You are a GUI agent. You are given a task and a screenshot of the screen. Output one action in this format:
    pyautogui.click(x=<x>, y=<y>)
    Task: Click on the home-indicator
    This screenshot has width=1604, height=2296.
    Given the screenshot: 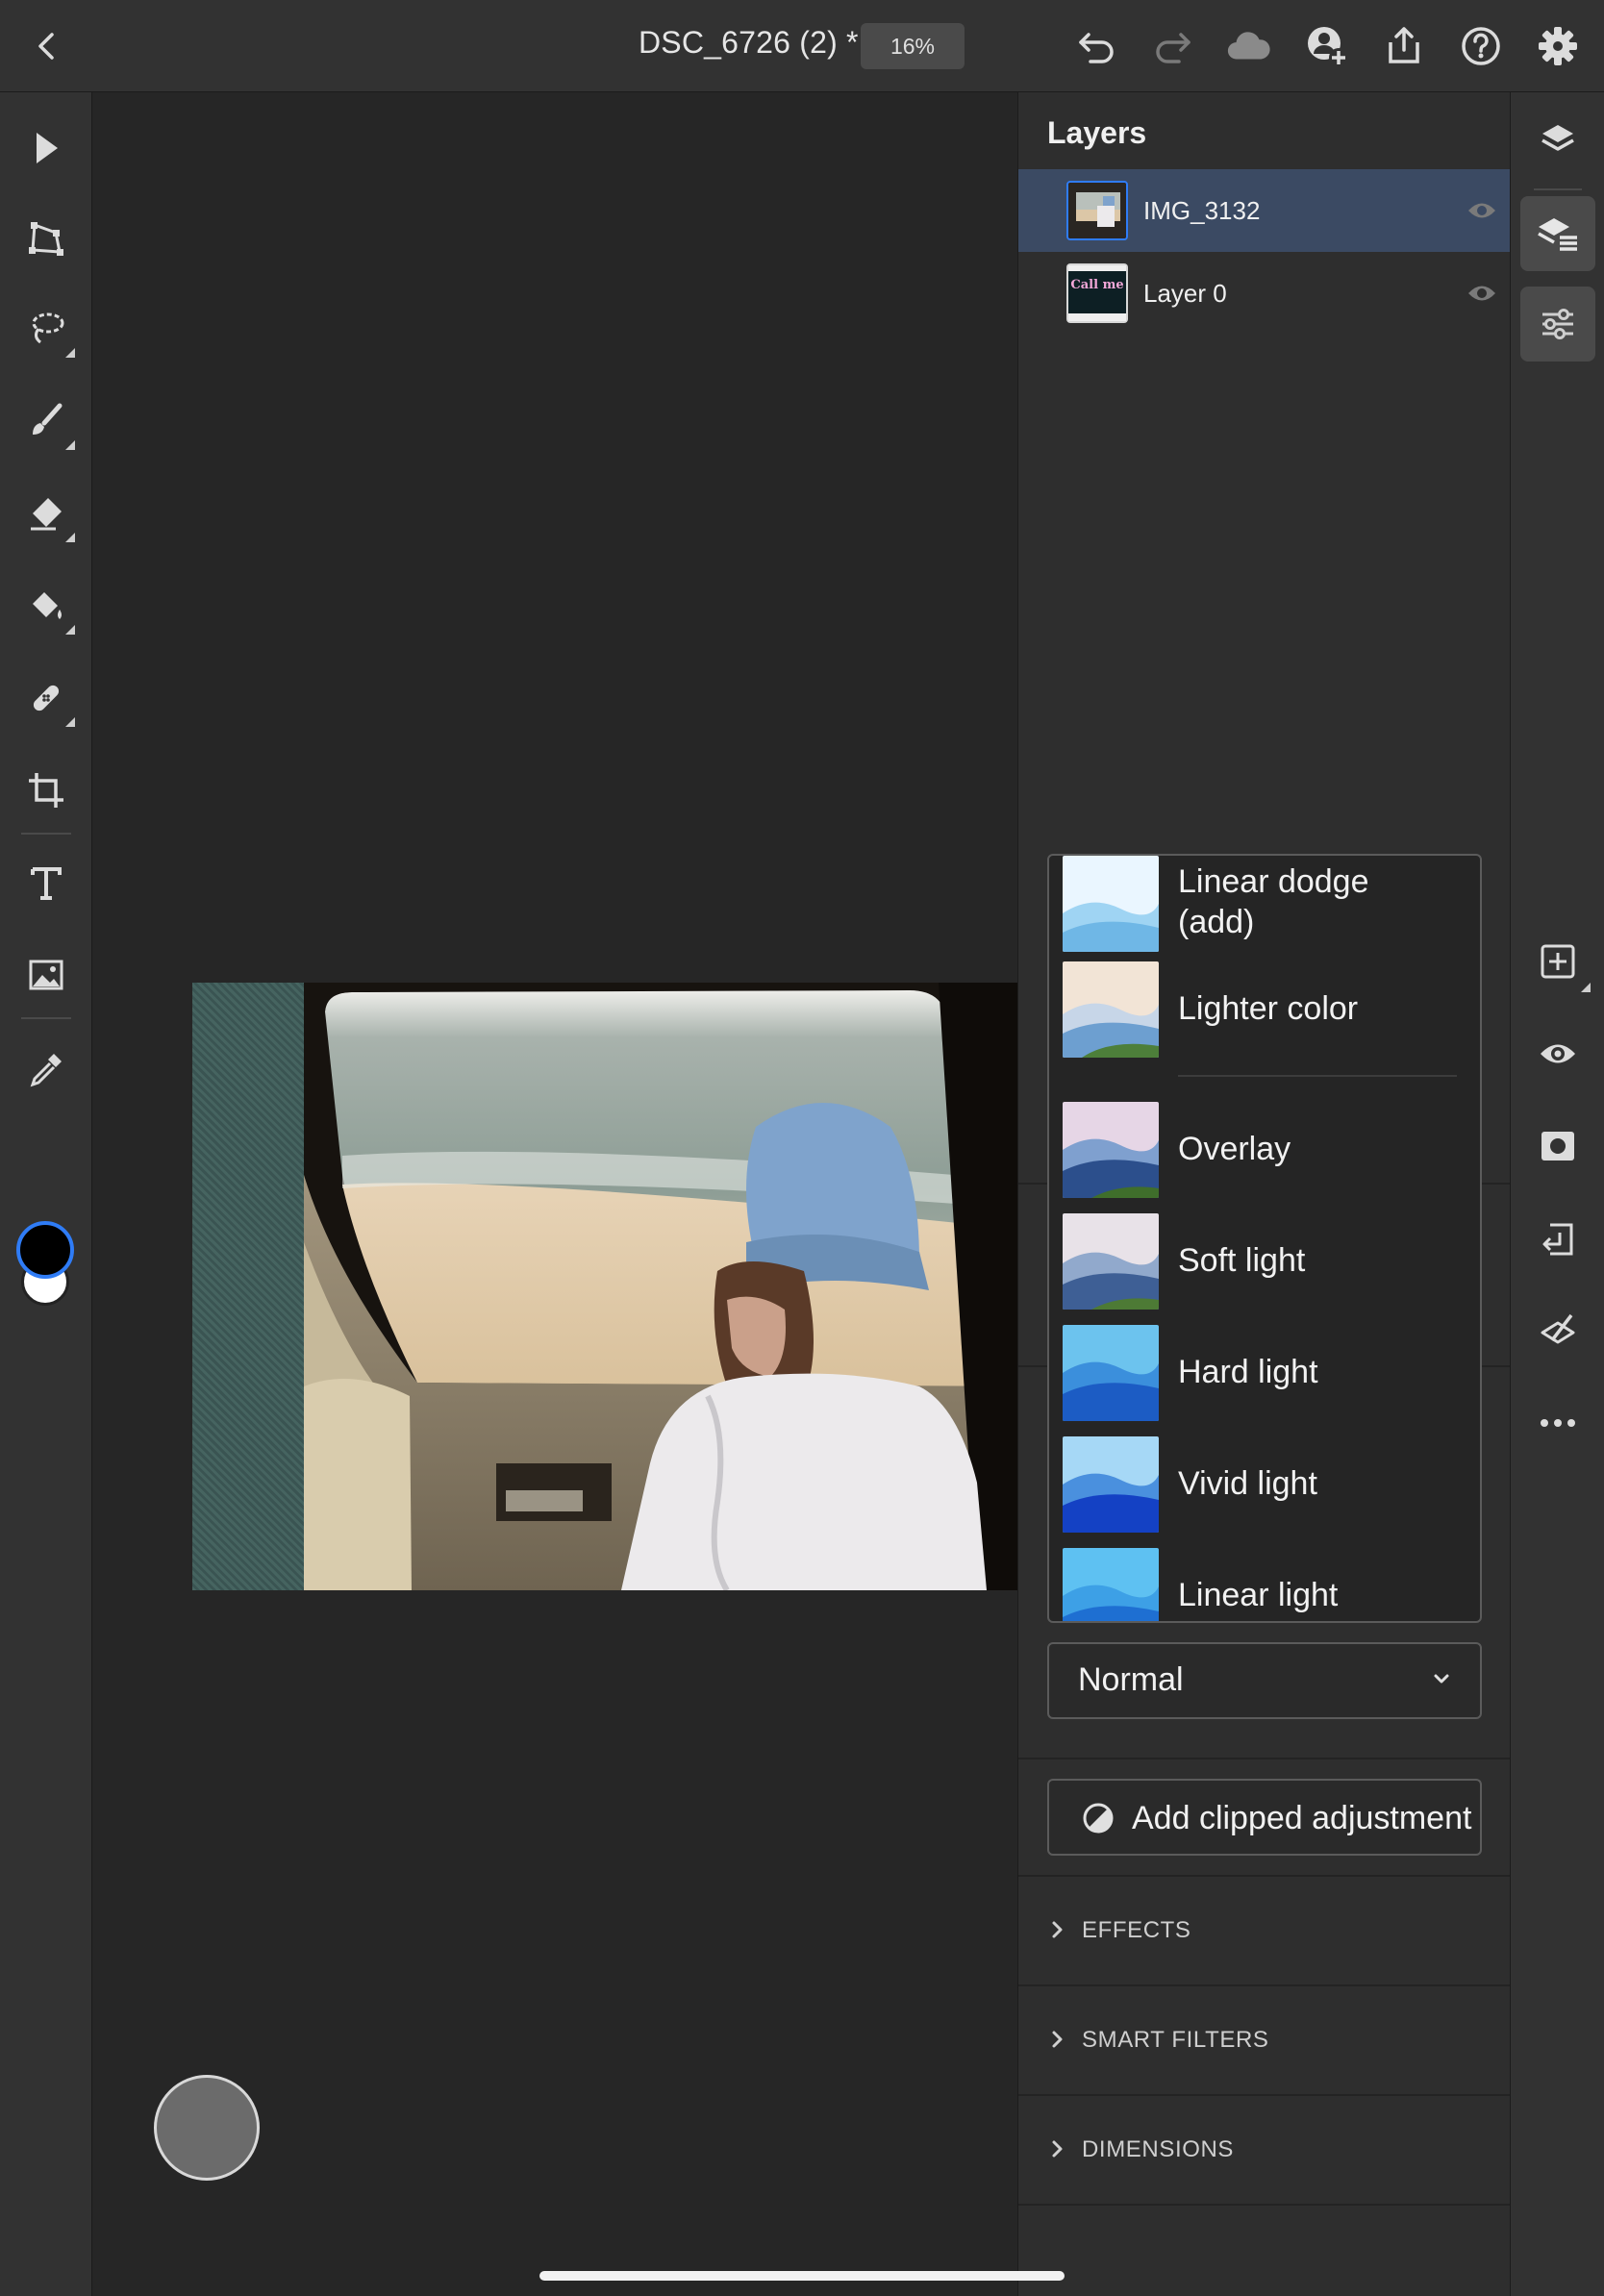 What is the action you would take?
    pyautogui.click(x=802, y=2276)
    